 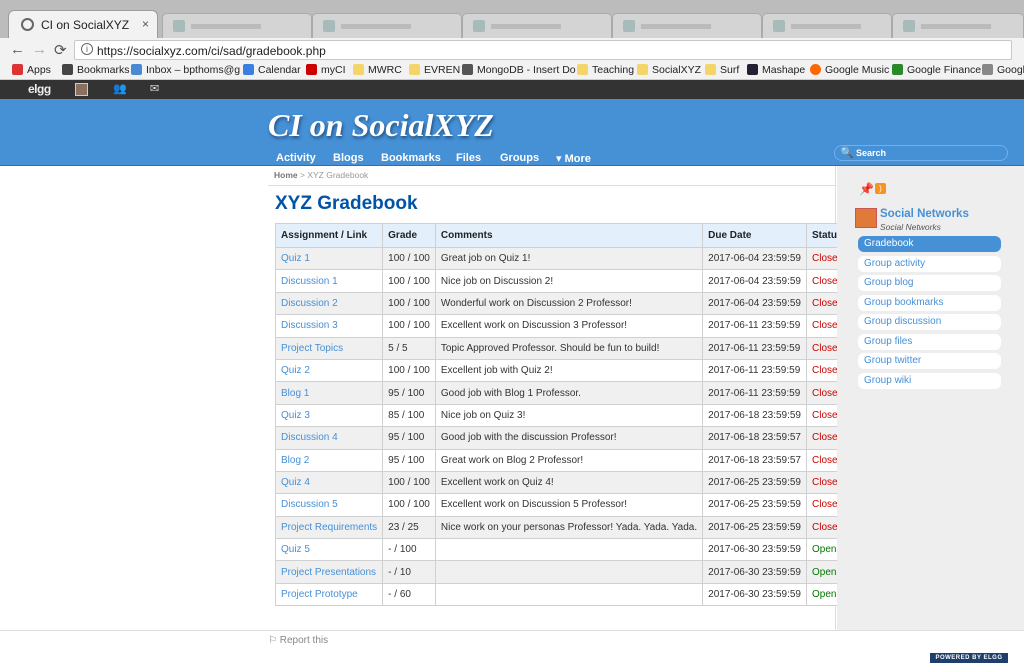 I want to click on bookmark-mashape: Mashape, so click(x=776, y=70).